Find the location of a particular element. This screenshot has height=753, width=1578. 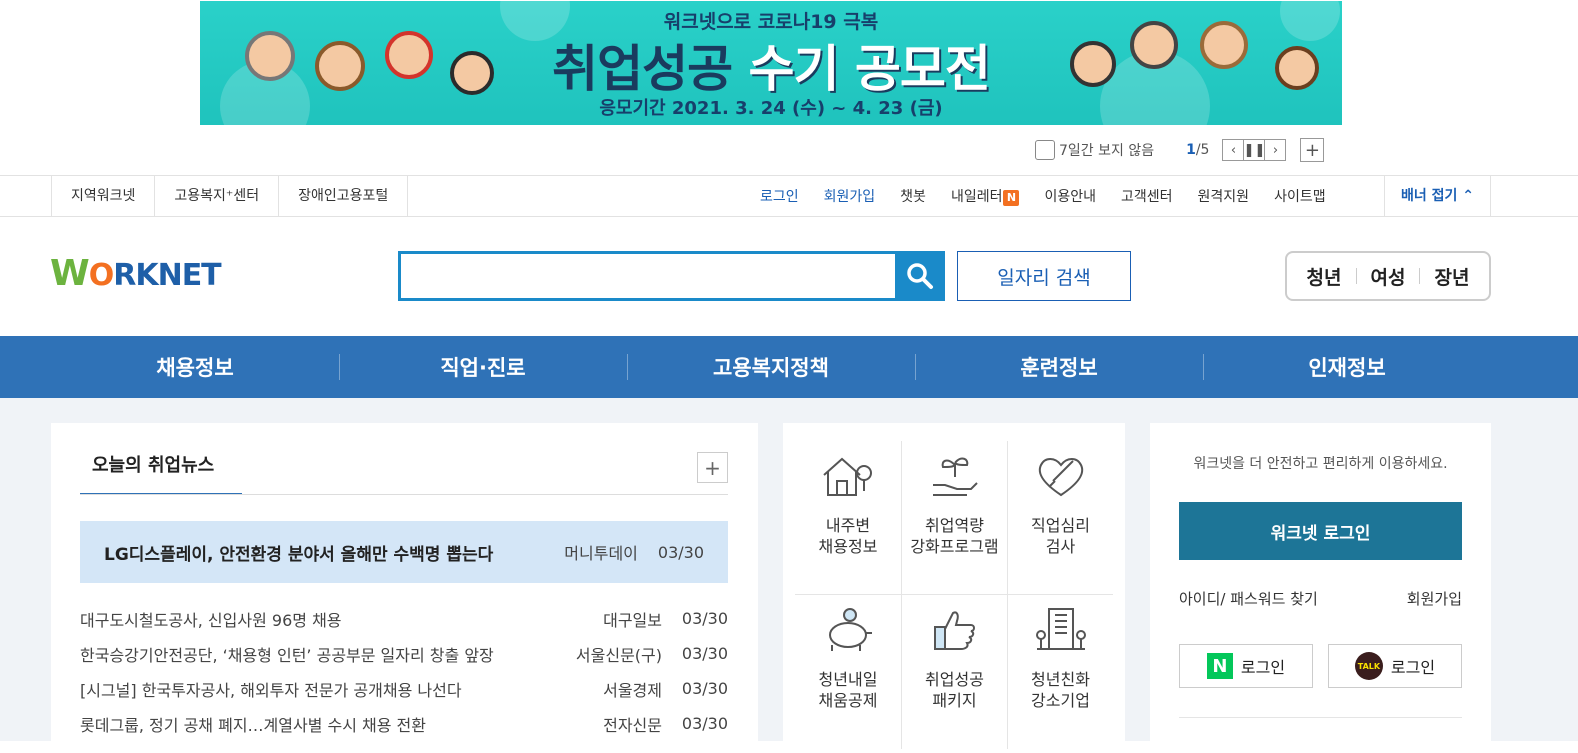

sitemap-link: 사이트맵 is located at coordinates (1300, 196).